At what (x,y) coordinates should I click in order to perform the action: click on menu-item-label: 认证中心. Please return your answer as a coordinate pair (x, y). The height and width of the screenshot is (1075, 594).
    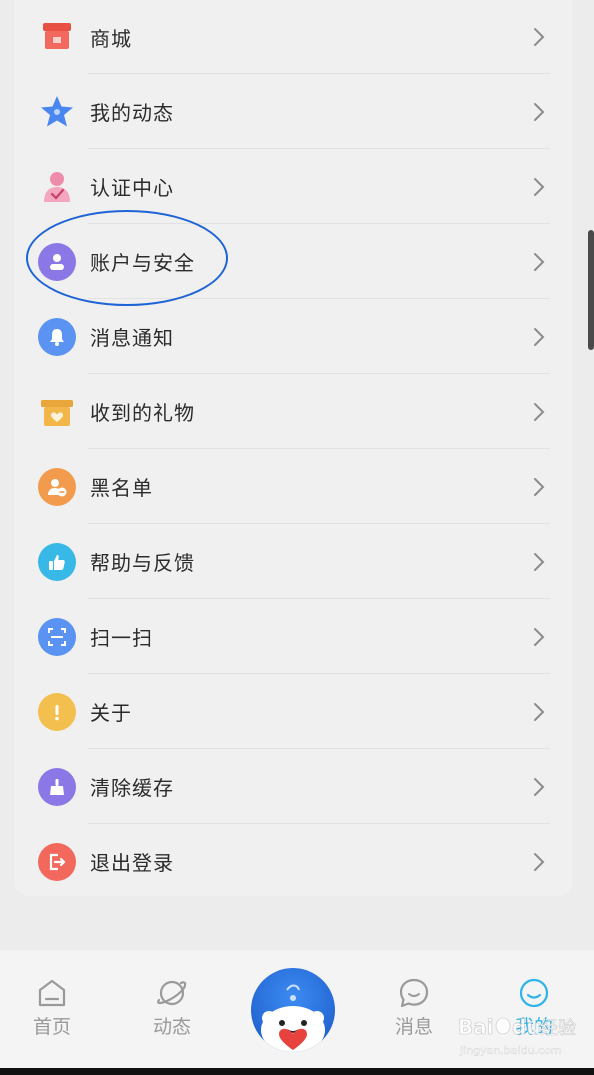
    Looking at the image, I should click on (132, 188).